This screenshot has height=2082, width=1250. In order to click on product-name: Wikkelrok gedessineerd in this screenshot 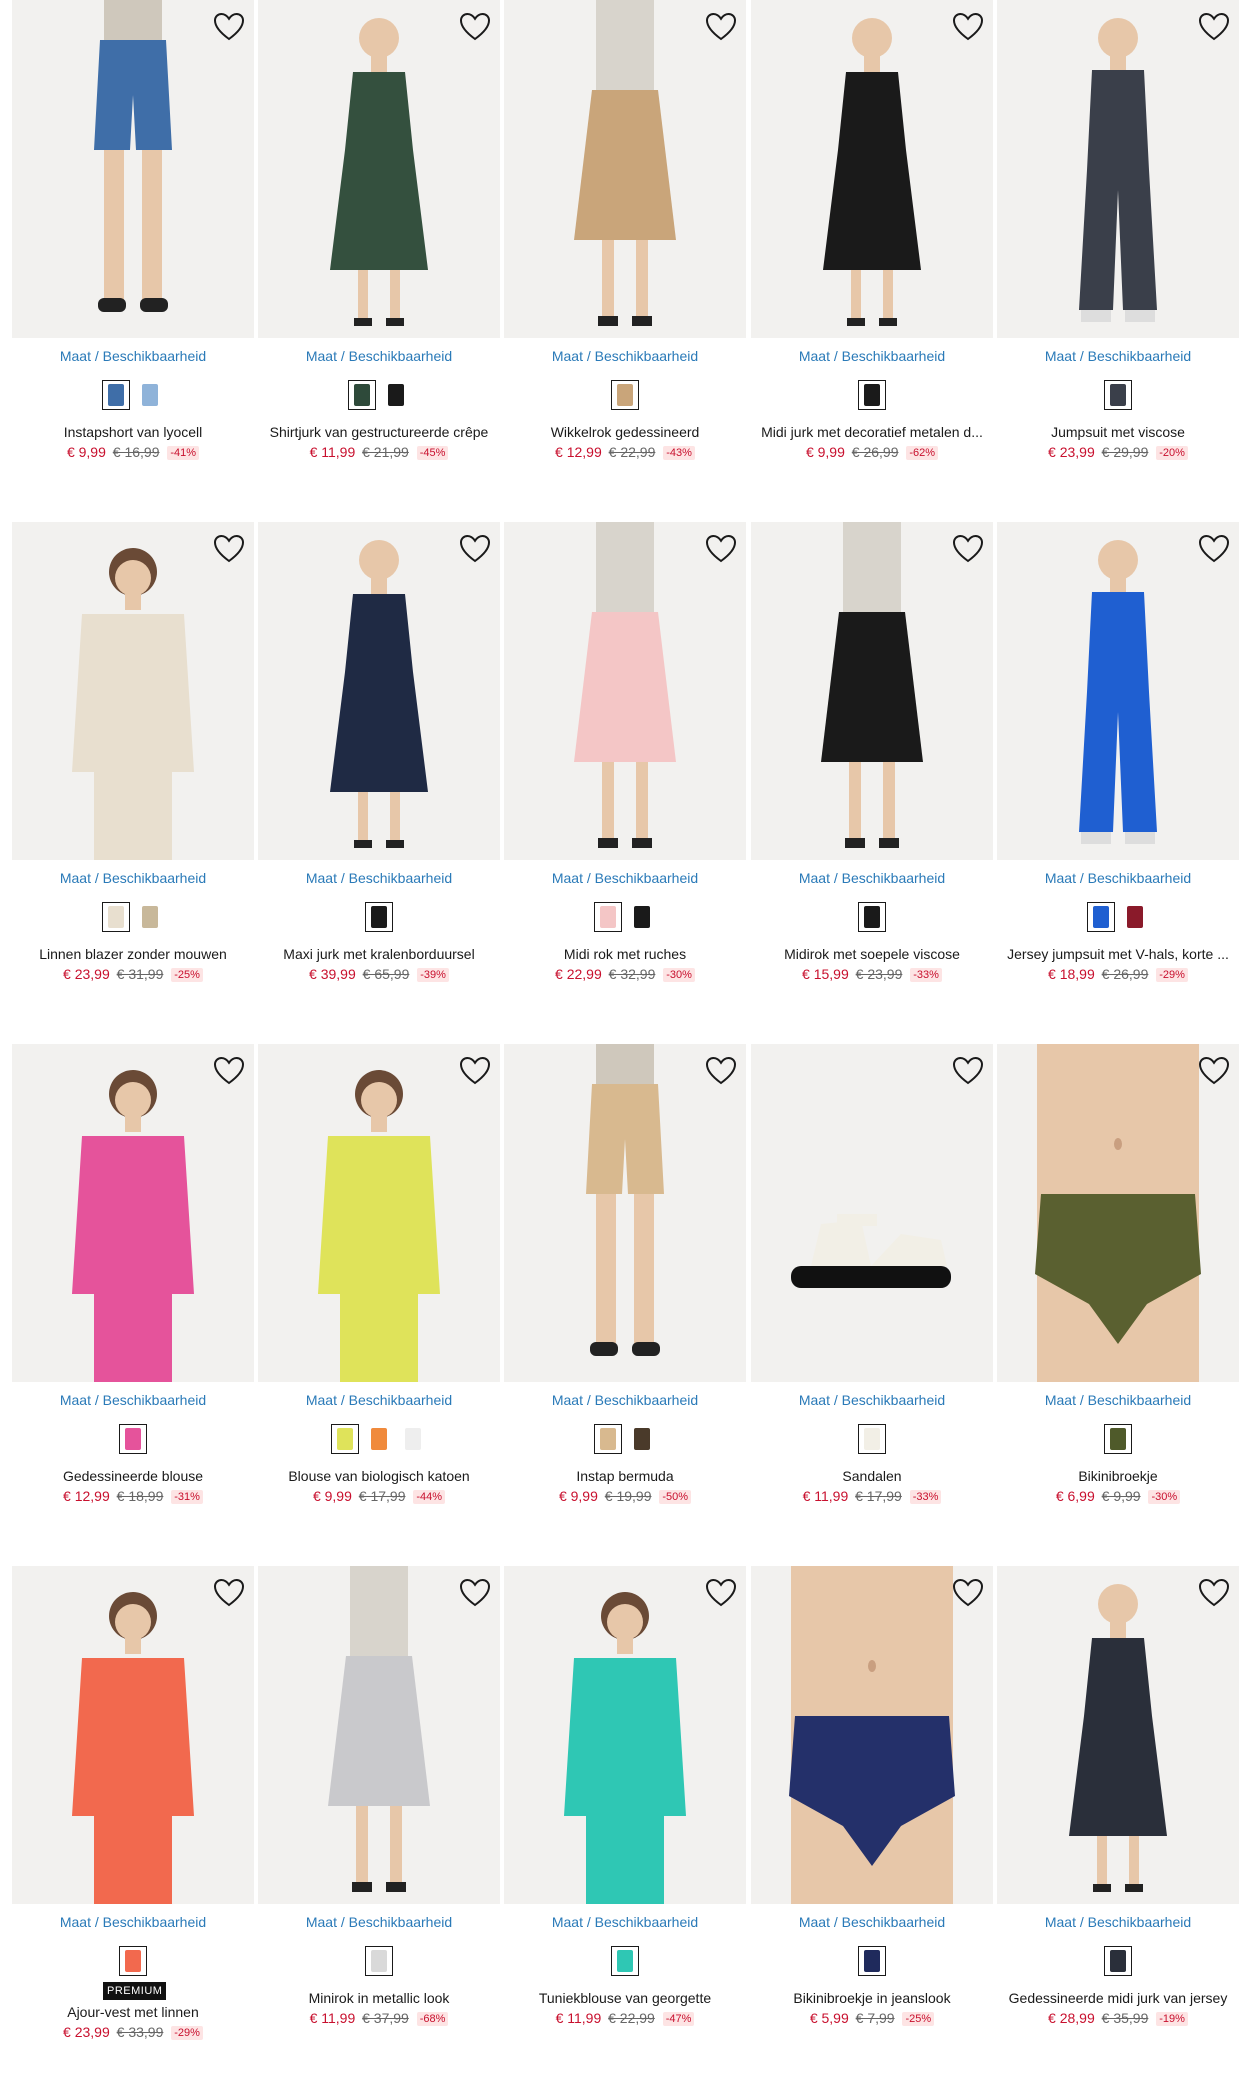, I will do `click(625, 432)`.